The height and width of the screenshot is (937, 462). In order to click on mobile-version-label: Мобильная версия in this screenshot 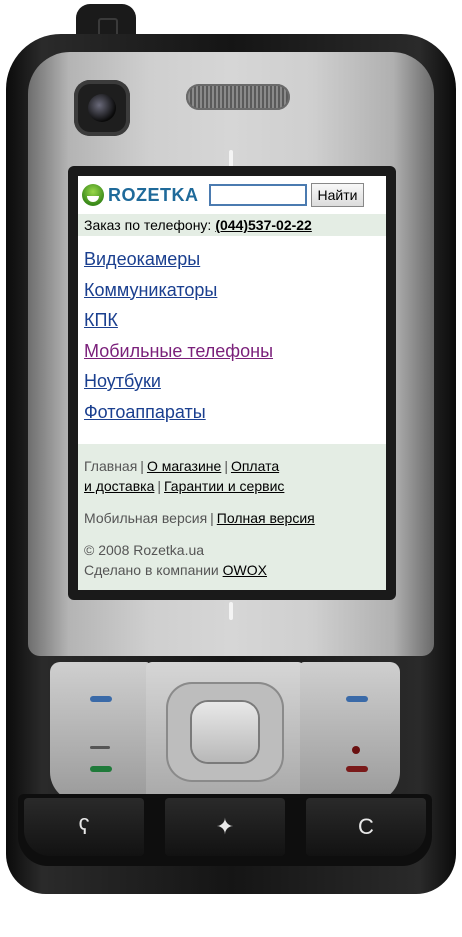, I will do `click(146, 518)`.